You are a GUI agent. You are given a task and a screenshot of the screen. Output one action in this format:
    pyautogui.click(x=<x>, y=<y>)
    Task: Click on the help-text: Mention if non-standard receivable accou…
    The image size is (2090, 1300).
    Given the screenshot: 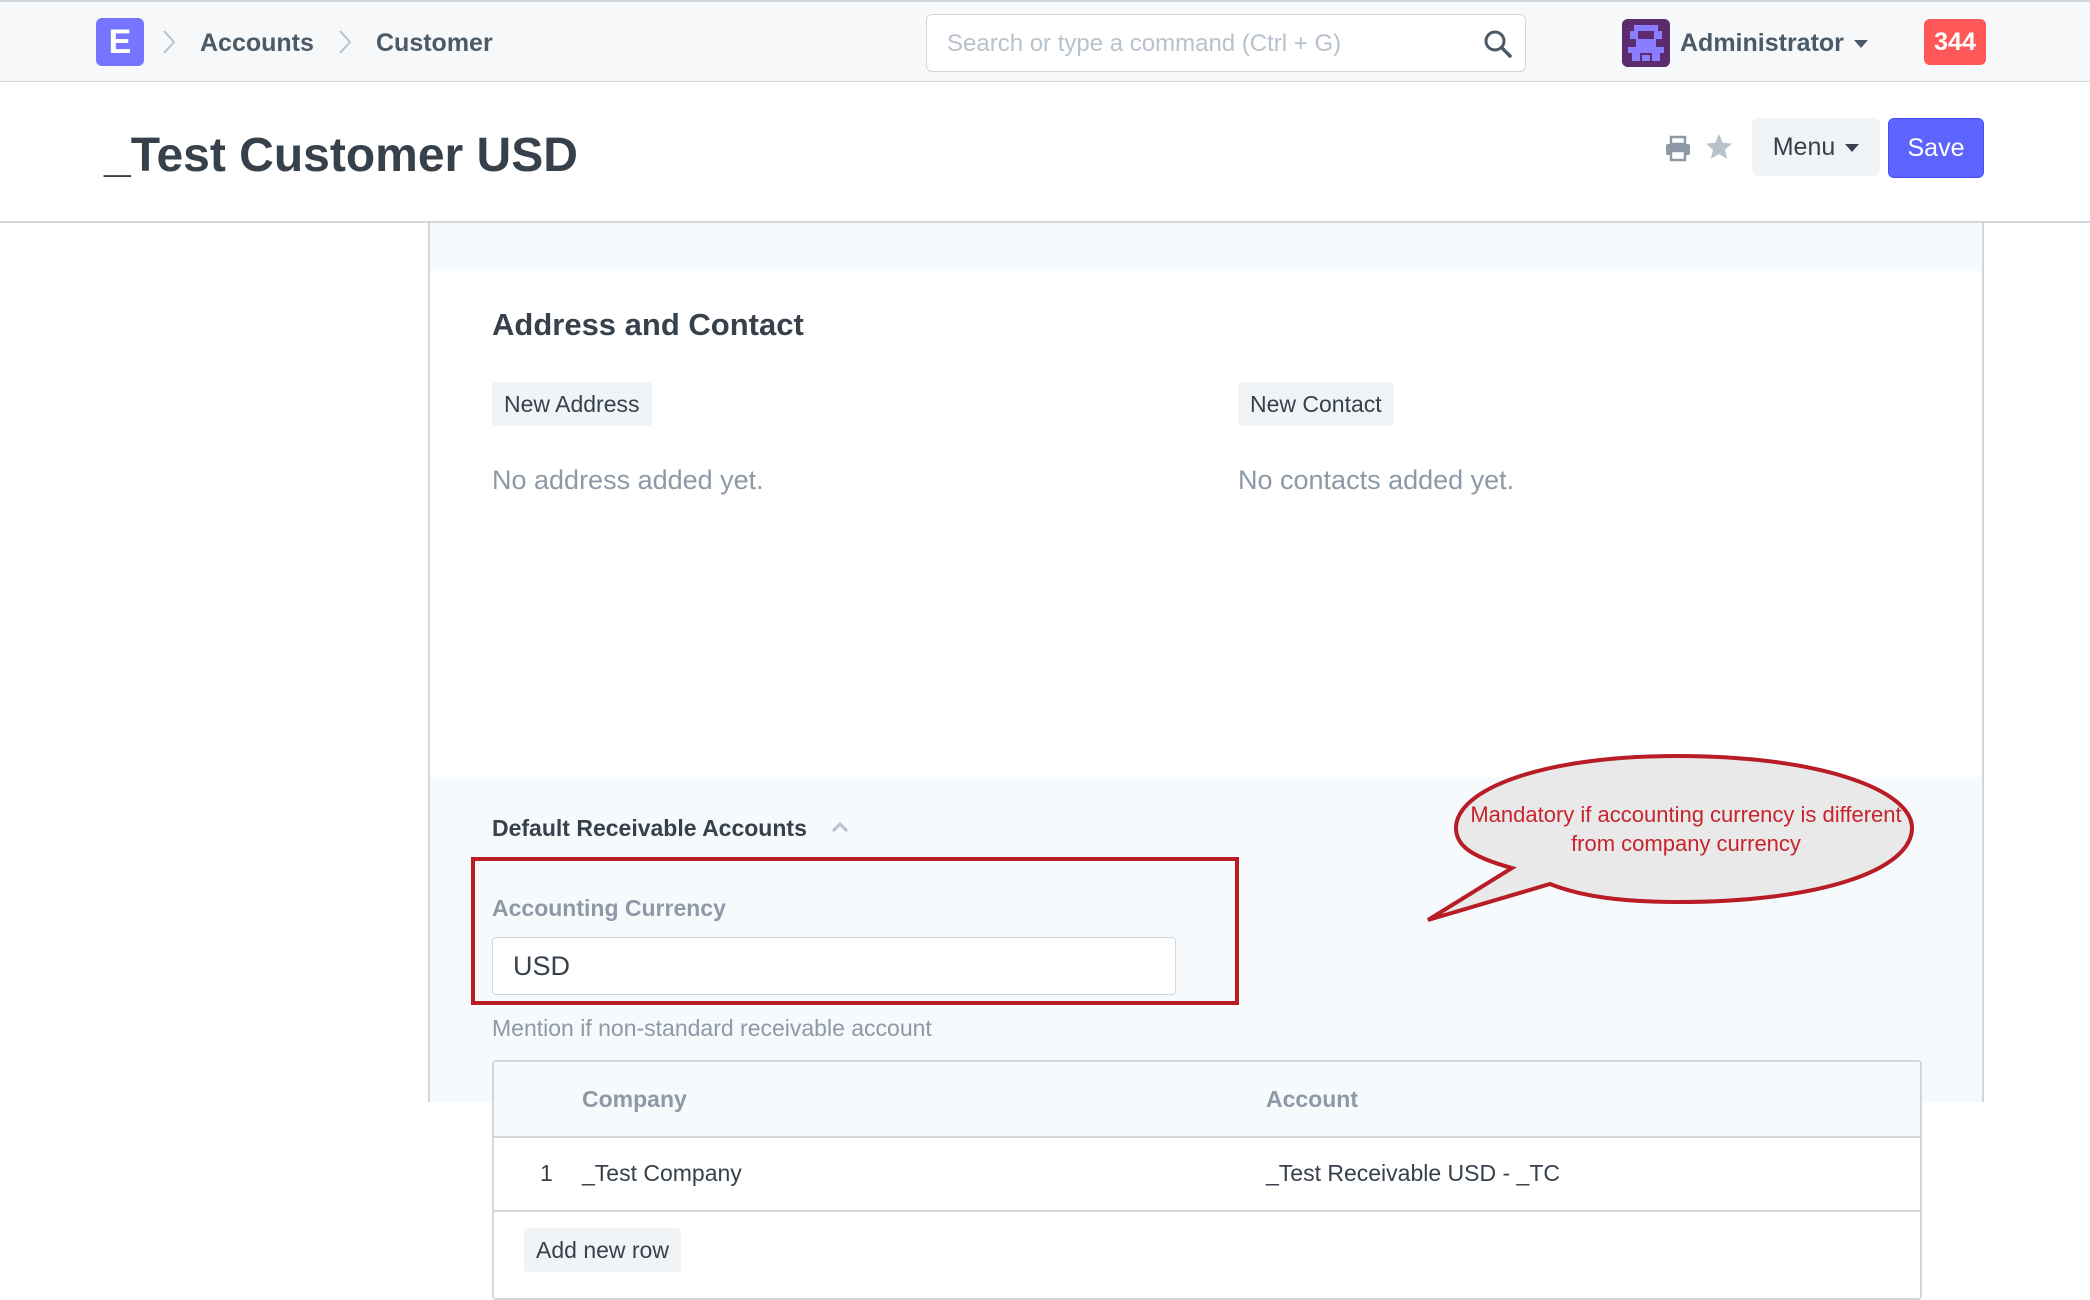 What is the action you would take?
    pyautogui.click(x=712, y=1028)
    